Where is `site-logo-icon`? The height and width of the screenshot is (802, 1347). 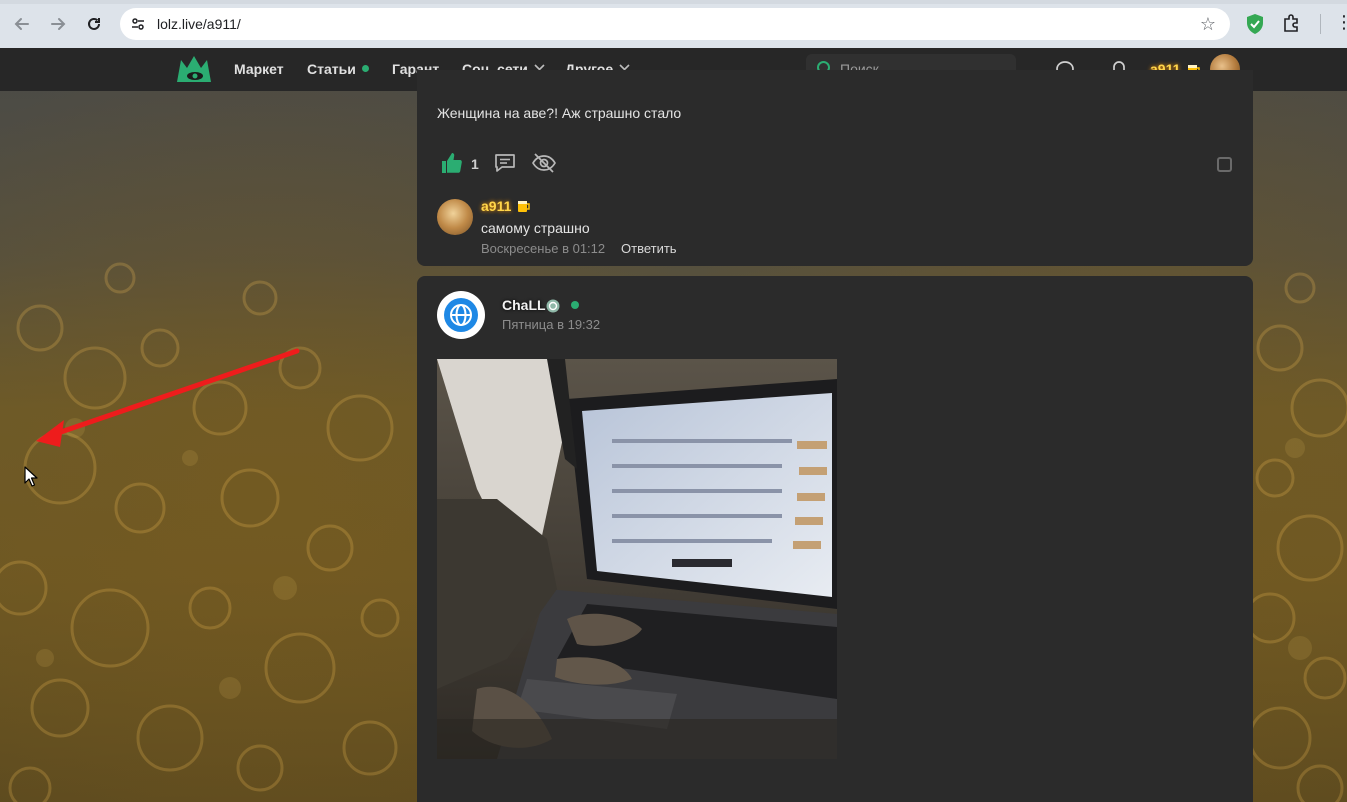 site-logo-icon is located at coordinates (194, 69).